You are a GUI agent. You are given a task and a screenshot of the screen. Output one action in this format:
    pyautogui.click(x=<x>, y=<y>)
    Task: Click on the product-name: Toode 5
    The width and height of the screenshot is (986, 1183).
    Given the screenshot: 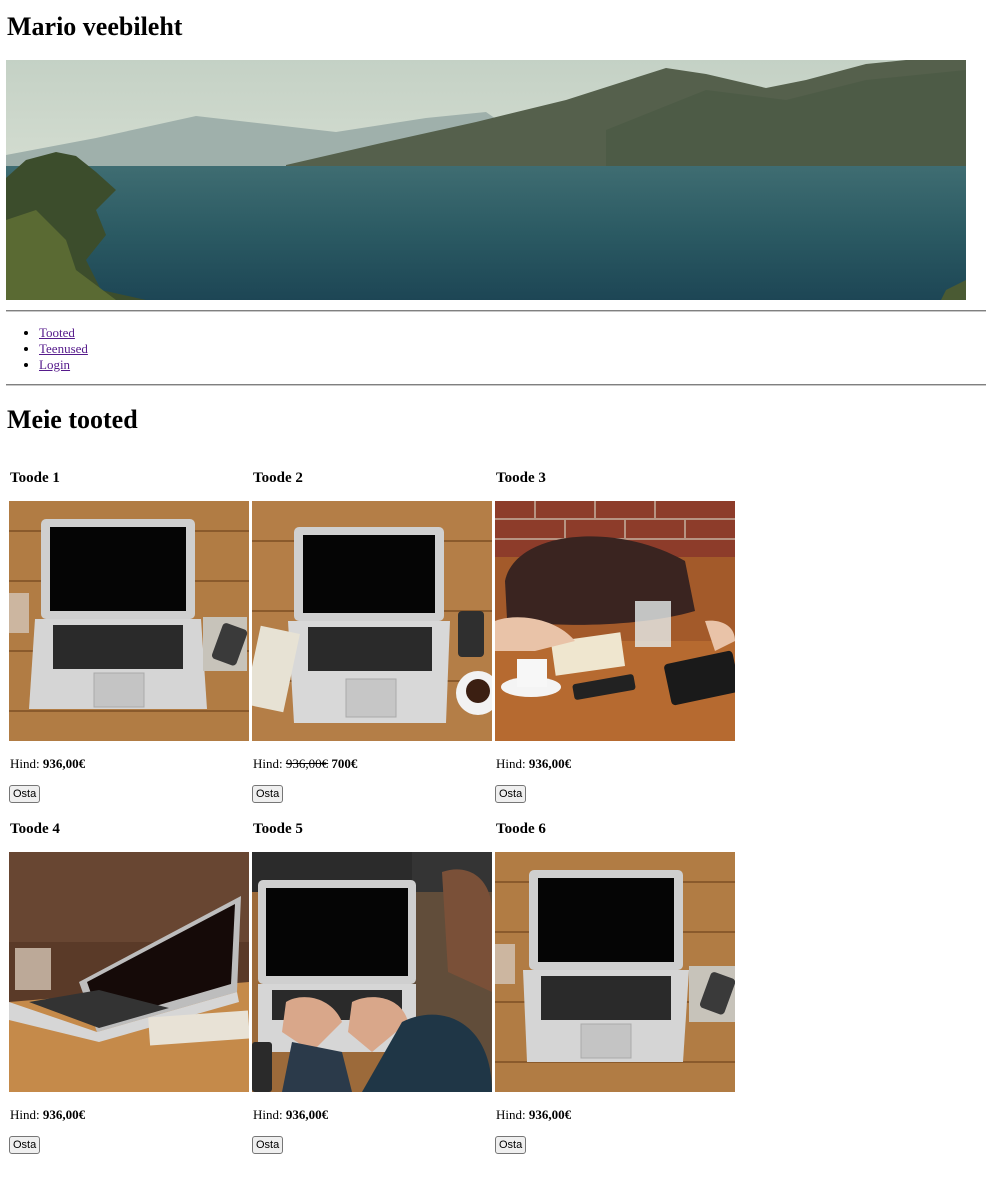 What is the action you would take?
    pyautogui.click(x=278, y=829)
    